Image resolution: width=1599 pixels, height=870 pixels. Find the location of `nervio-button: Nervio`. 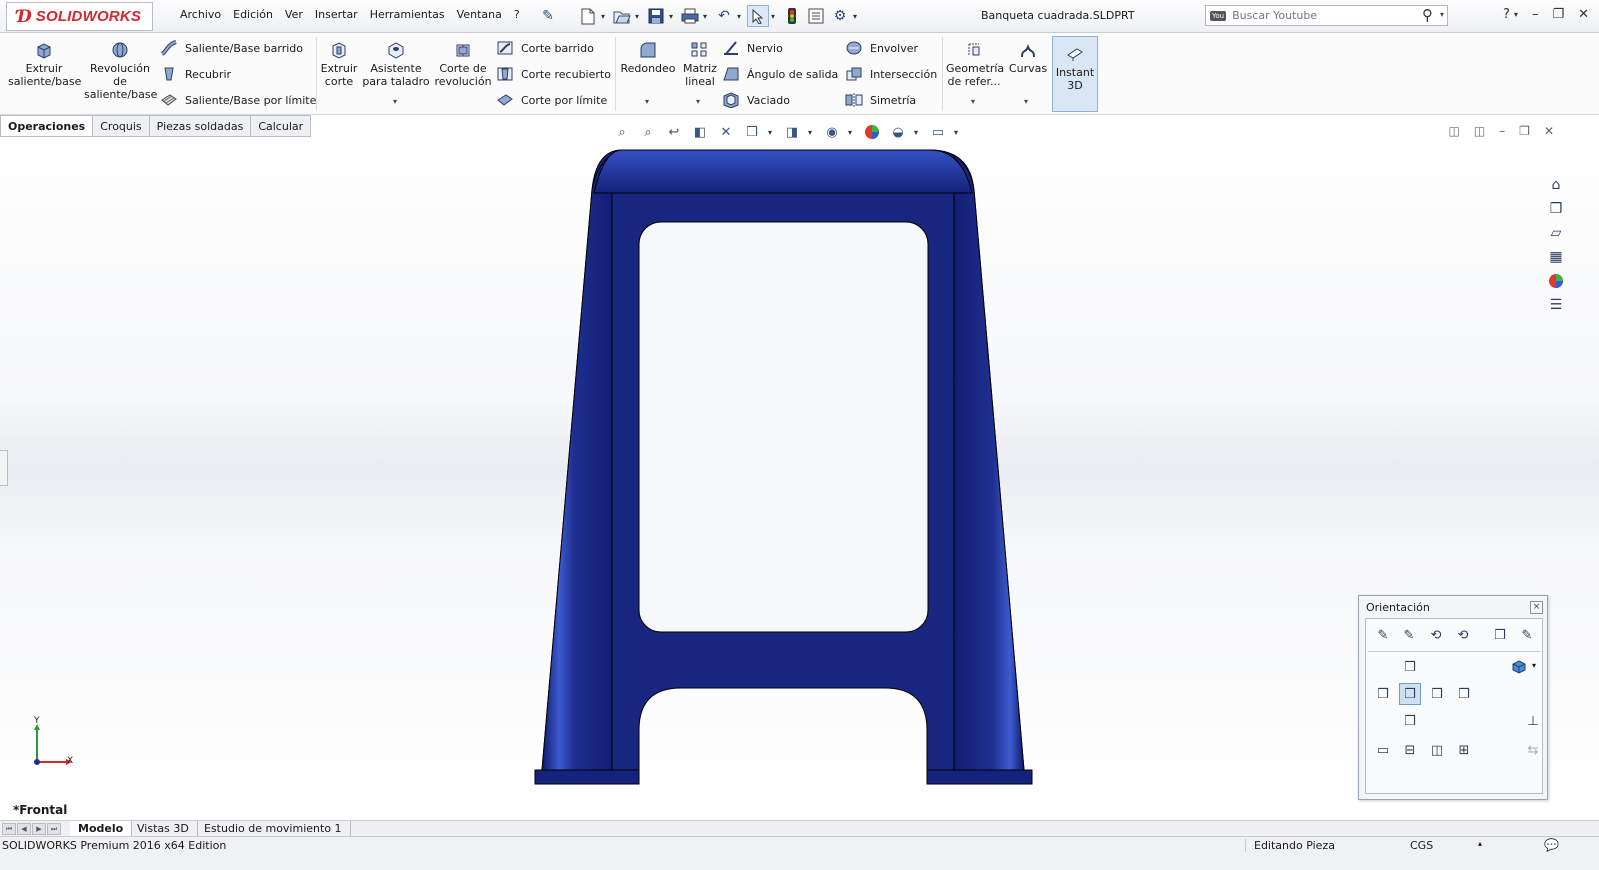

nervio-button: Nervio is located at coordinates (752, 48).